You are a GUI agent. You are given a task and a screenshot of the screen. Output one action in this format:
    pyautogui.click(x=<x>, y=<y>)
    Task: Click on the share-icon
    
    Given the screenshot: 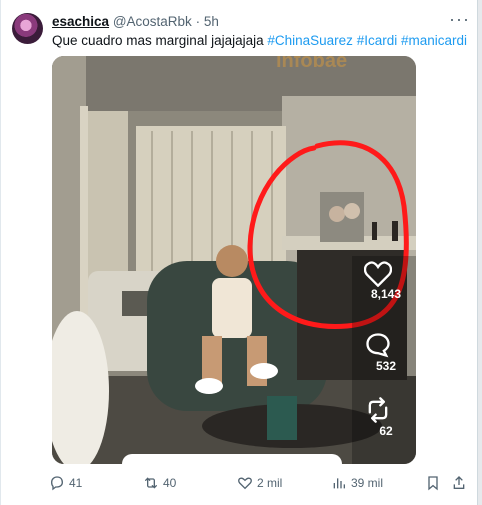 What is the action you would take?
    pyautogui.click(x=459, y=482)
    